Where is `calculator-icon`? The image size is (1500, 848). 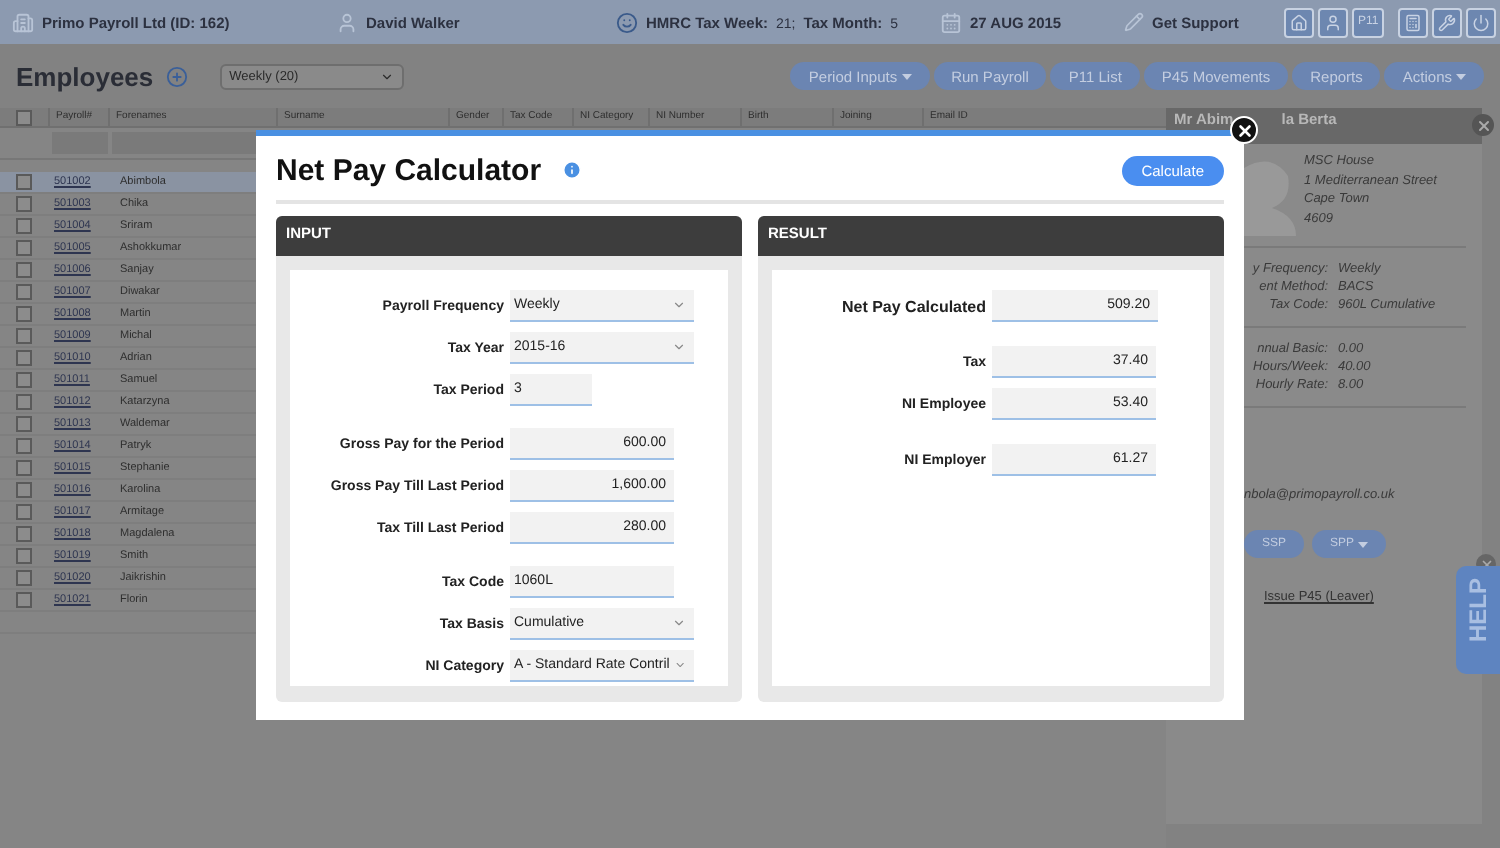 calculator-icon is located at coordinates (1413, 22).